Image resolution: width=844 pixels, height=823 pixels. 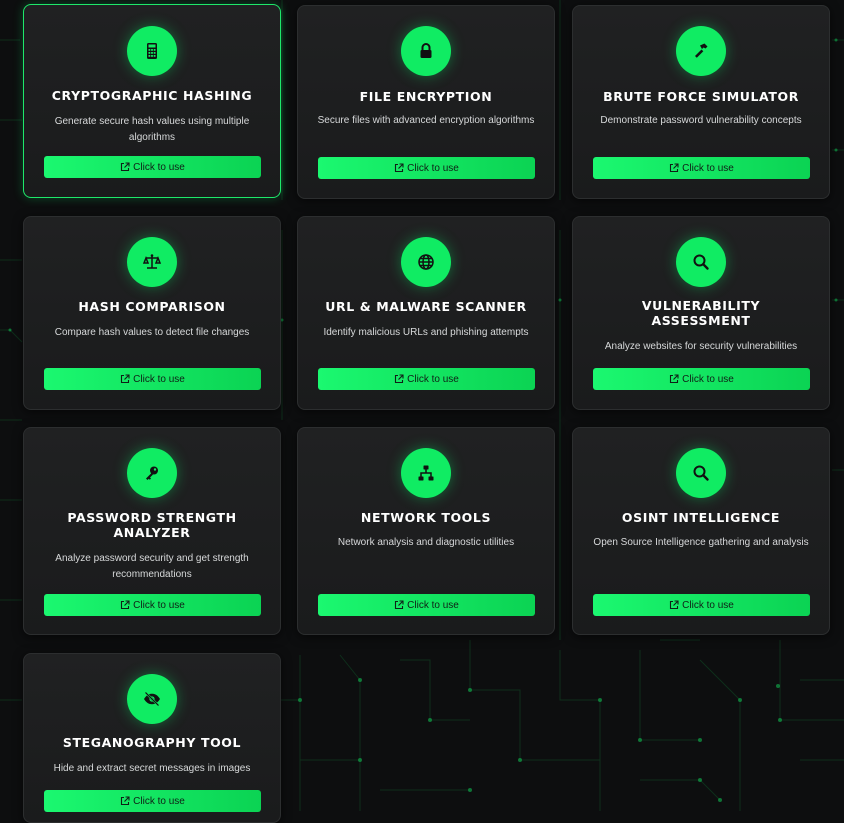 I want to click on hammer-icon, so click(x=701, y=51).